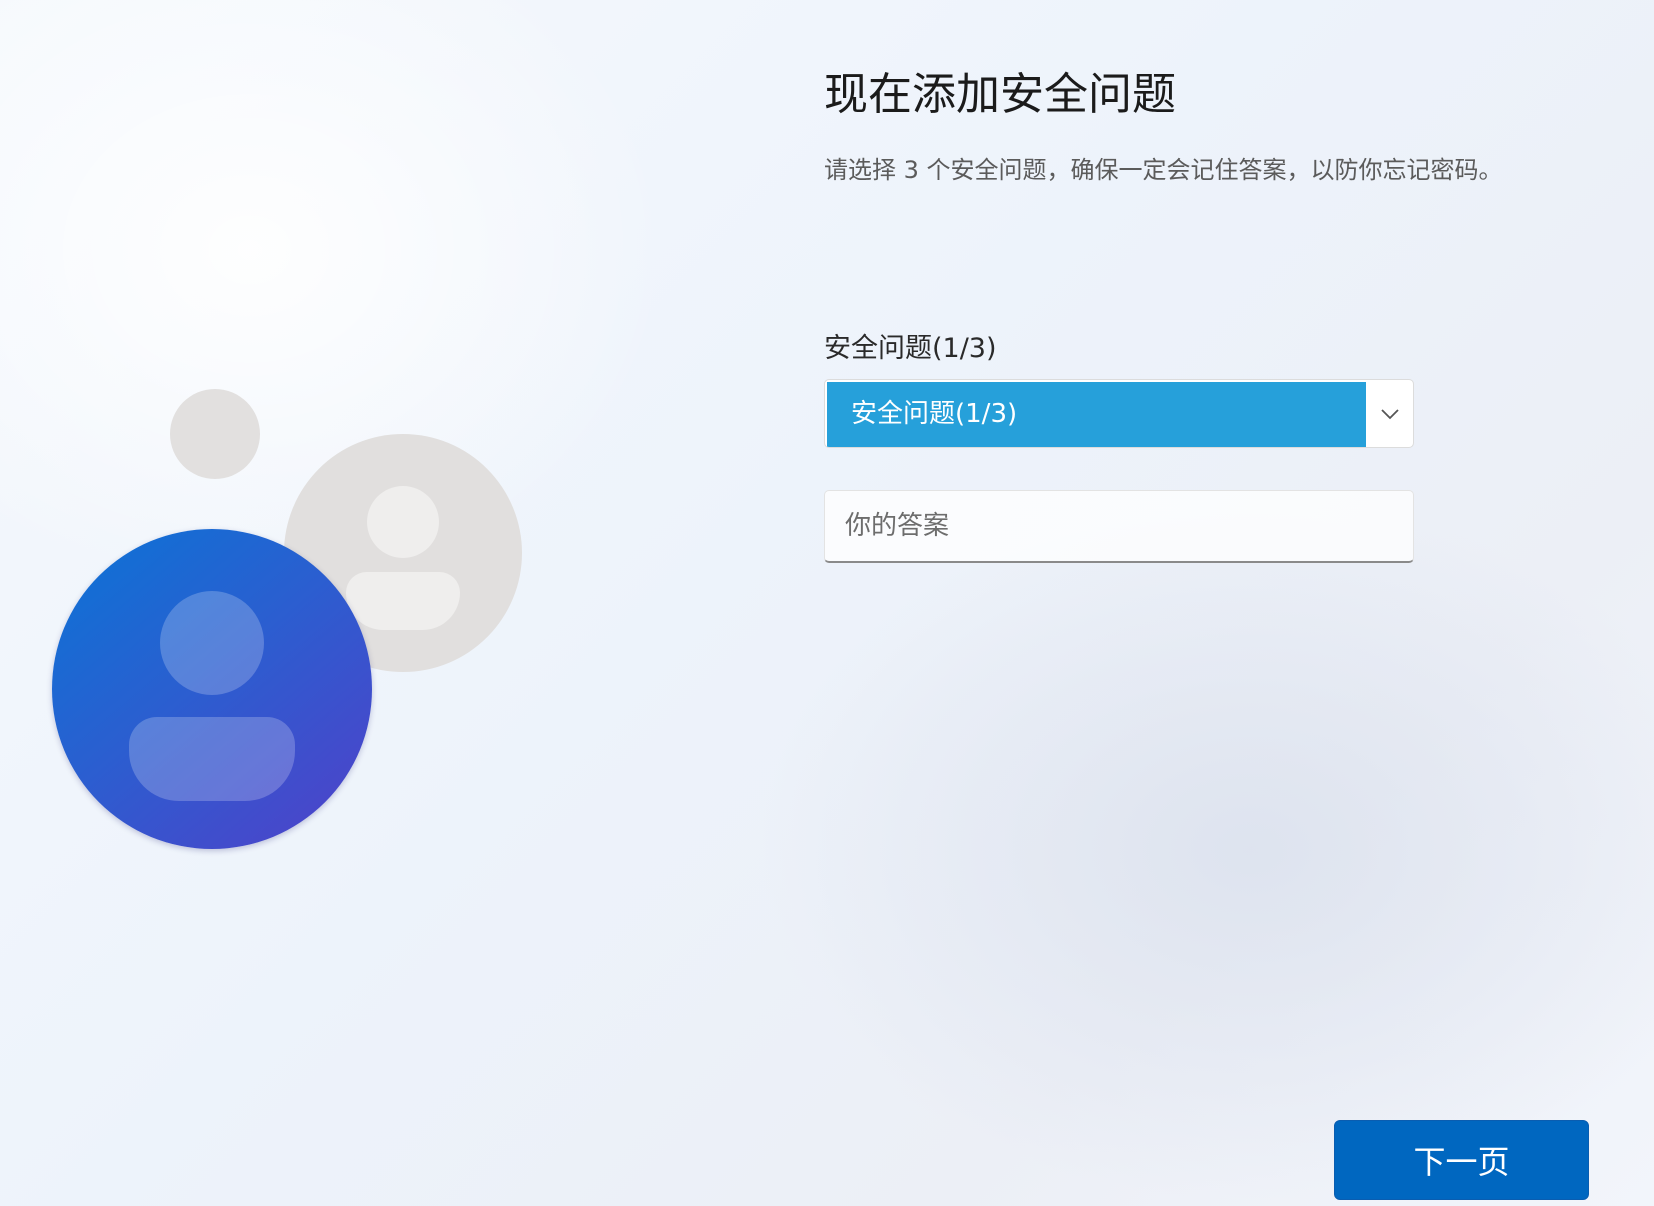 Image resolution: width=1654 pixels, height=1206 pixels. Describe the element at coordinates (1389, 413) in the screenshot. I see `chevron-down-icon` at that location.